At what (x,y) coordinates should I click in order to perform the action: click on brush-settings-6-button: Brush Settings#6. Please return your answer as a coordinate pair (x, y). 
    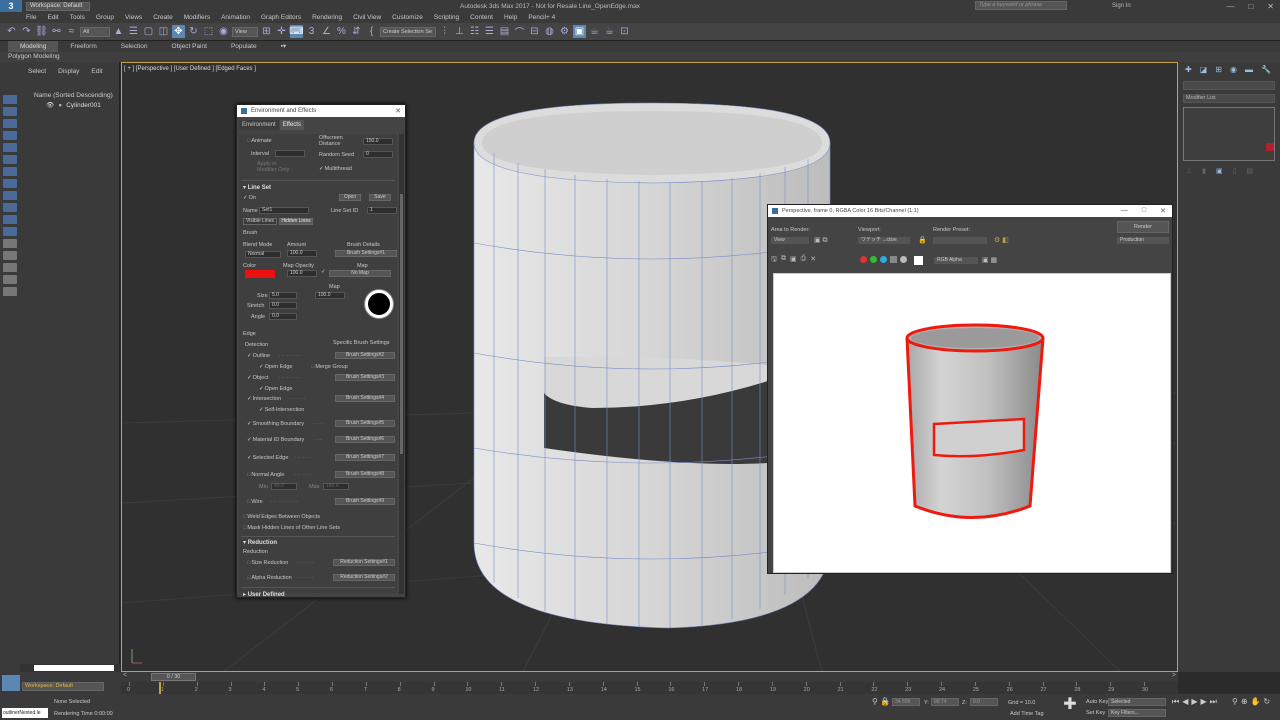
    Looking at the image, I should click on (365, 439).